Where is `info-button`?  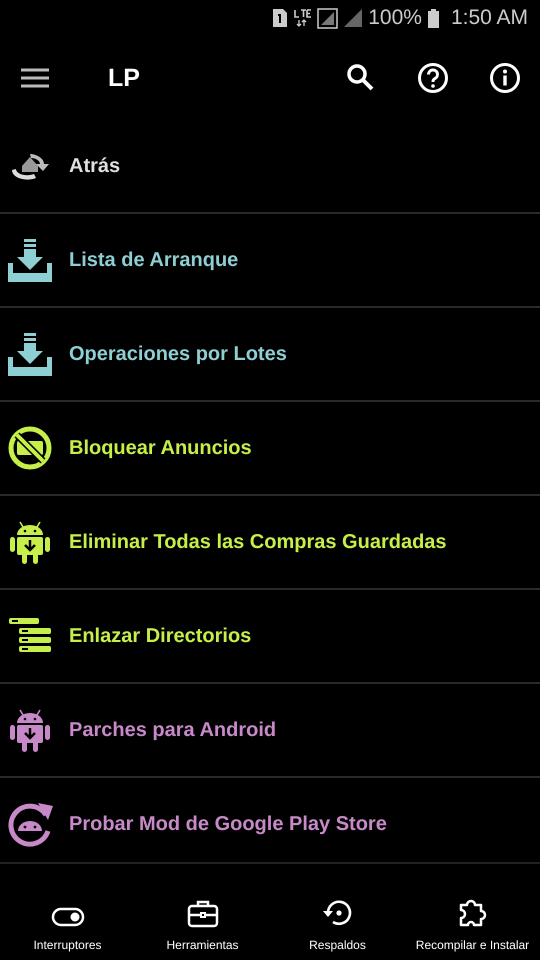
info-button is located at coordinates (505, 78).